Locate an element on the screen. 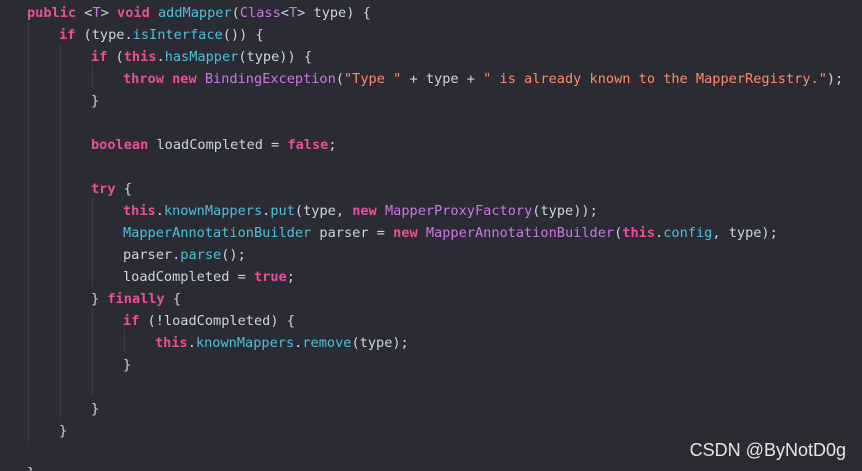  code-line: } finally { is located at coordinates (136, 299).